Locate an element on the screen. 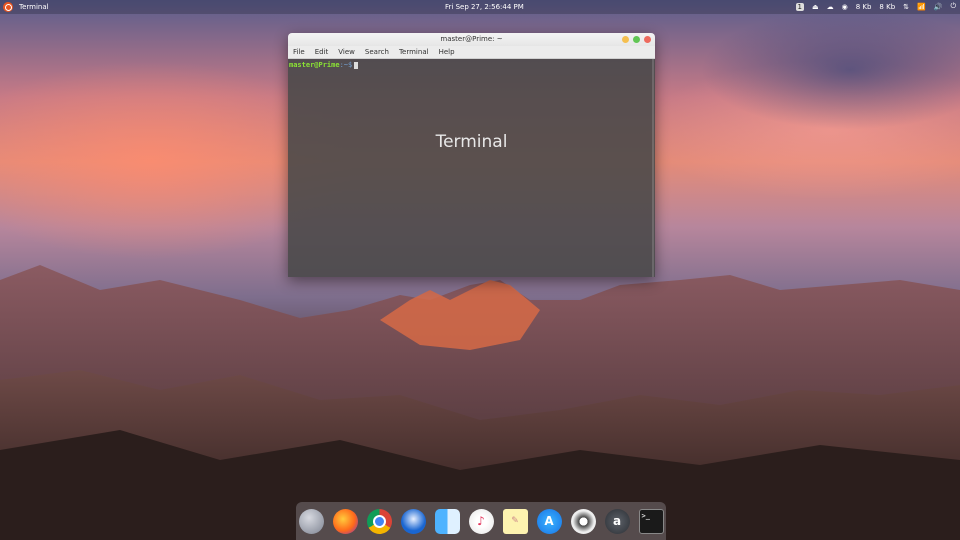 The image size is (960, 540). menu-terminal: Terminal is located at coordinates (414, 52).